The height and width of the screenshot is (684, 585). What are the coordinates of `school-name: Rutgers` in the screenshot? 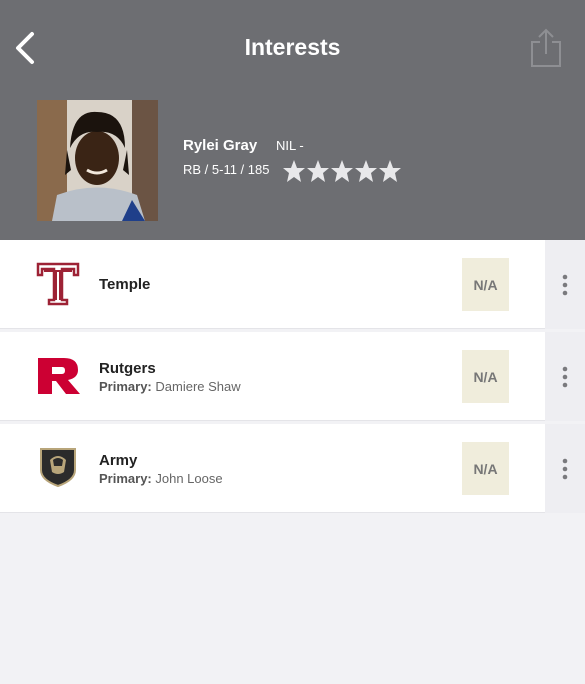 It's located at (127, 368).